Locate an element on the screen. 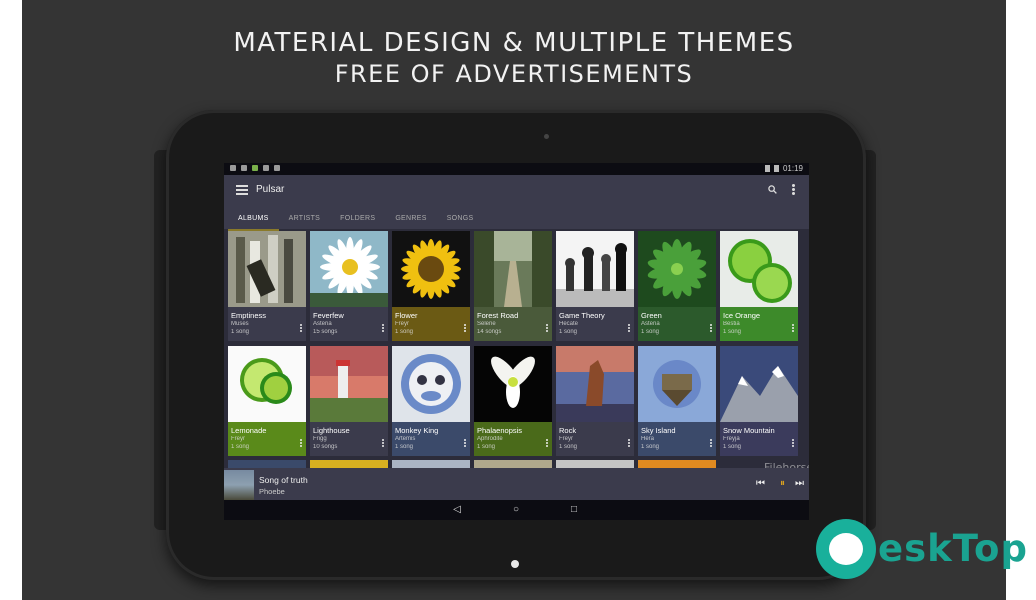 Image resolution: width=1036 pixels, height=600 pixels. tab-genres: GENRES is located at coordinates (410, 219).